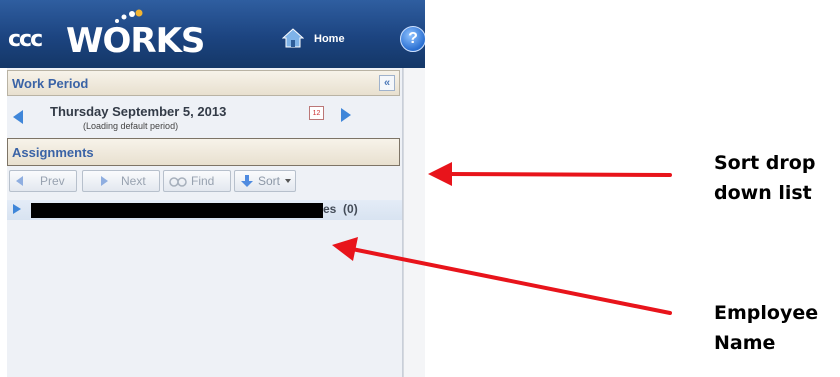  I want to click on employee-annotation-line1: Employee, so click(766, 313).